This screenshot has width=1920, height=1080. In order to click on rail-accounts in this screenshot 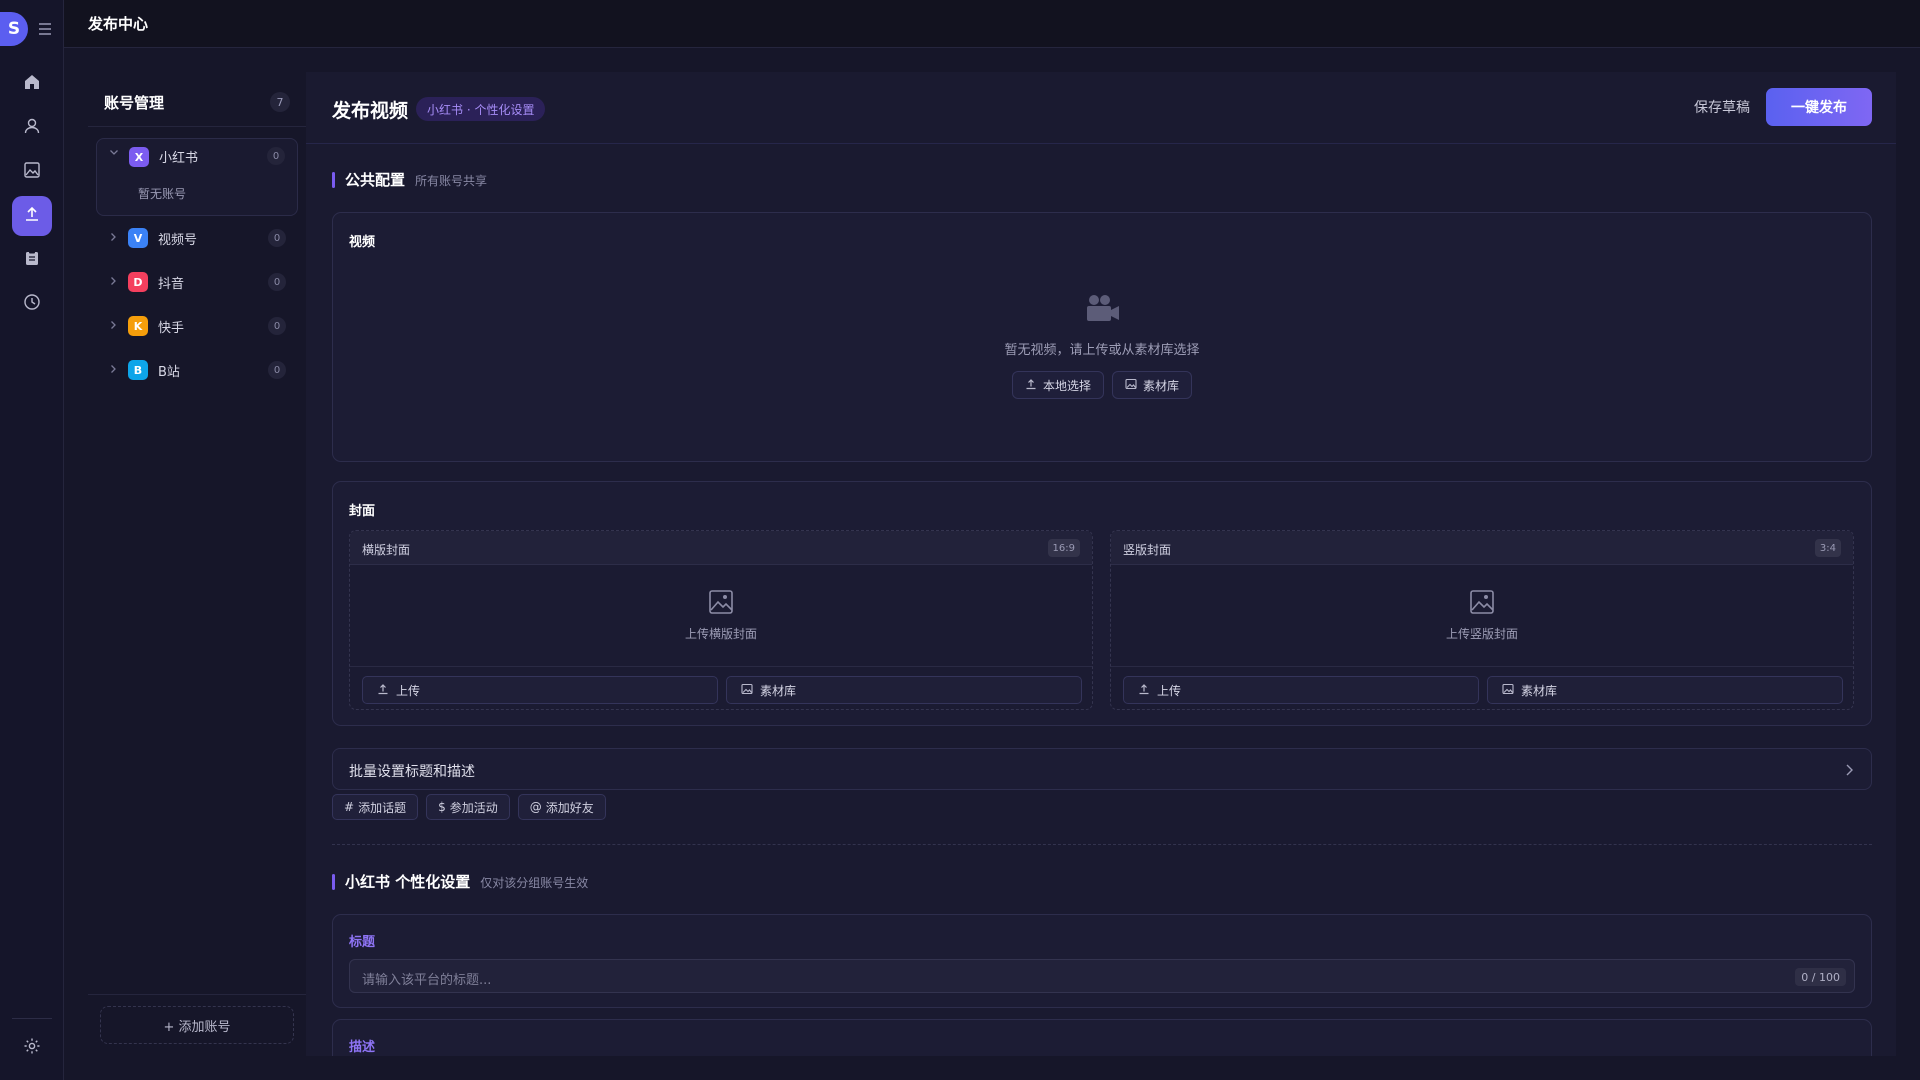, I will do `click(32, 128)`.